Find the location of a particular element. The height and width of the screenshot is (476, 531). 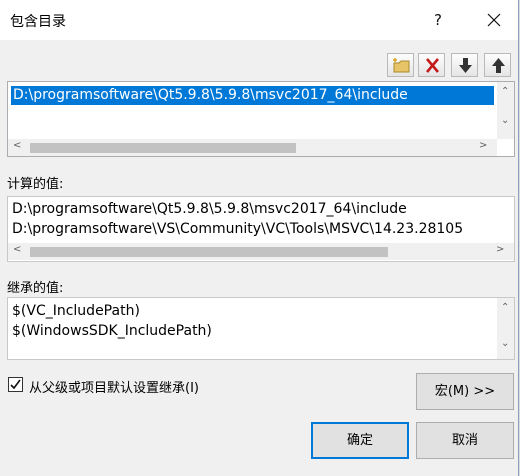

help-glyph: ? is located at coordinates (438, 20).